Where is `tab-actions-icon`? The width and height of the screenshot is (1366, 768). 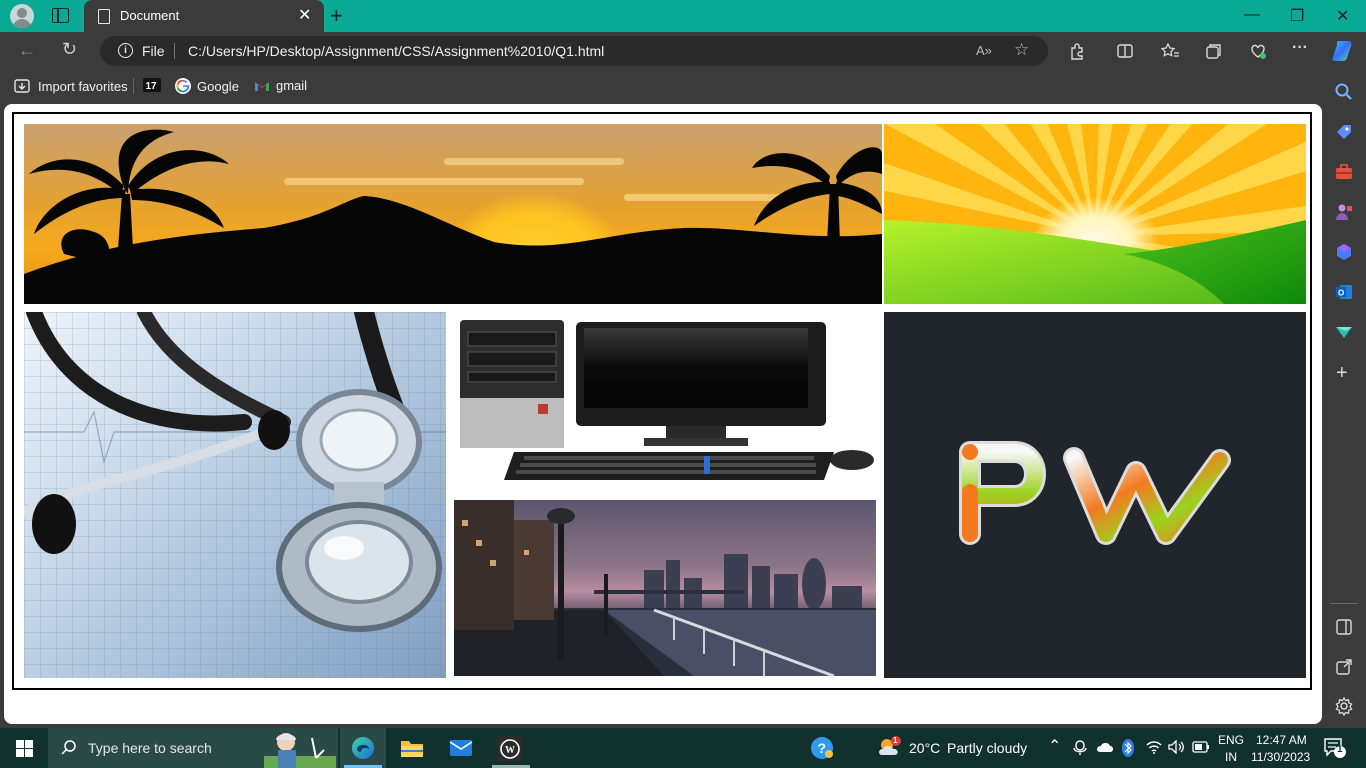 tab-actions-icon is located at coordinates (60, 15).